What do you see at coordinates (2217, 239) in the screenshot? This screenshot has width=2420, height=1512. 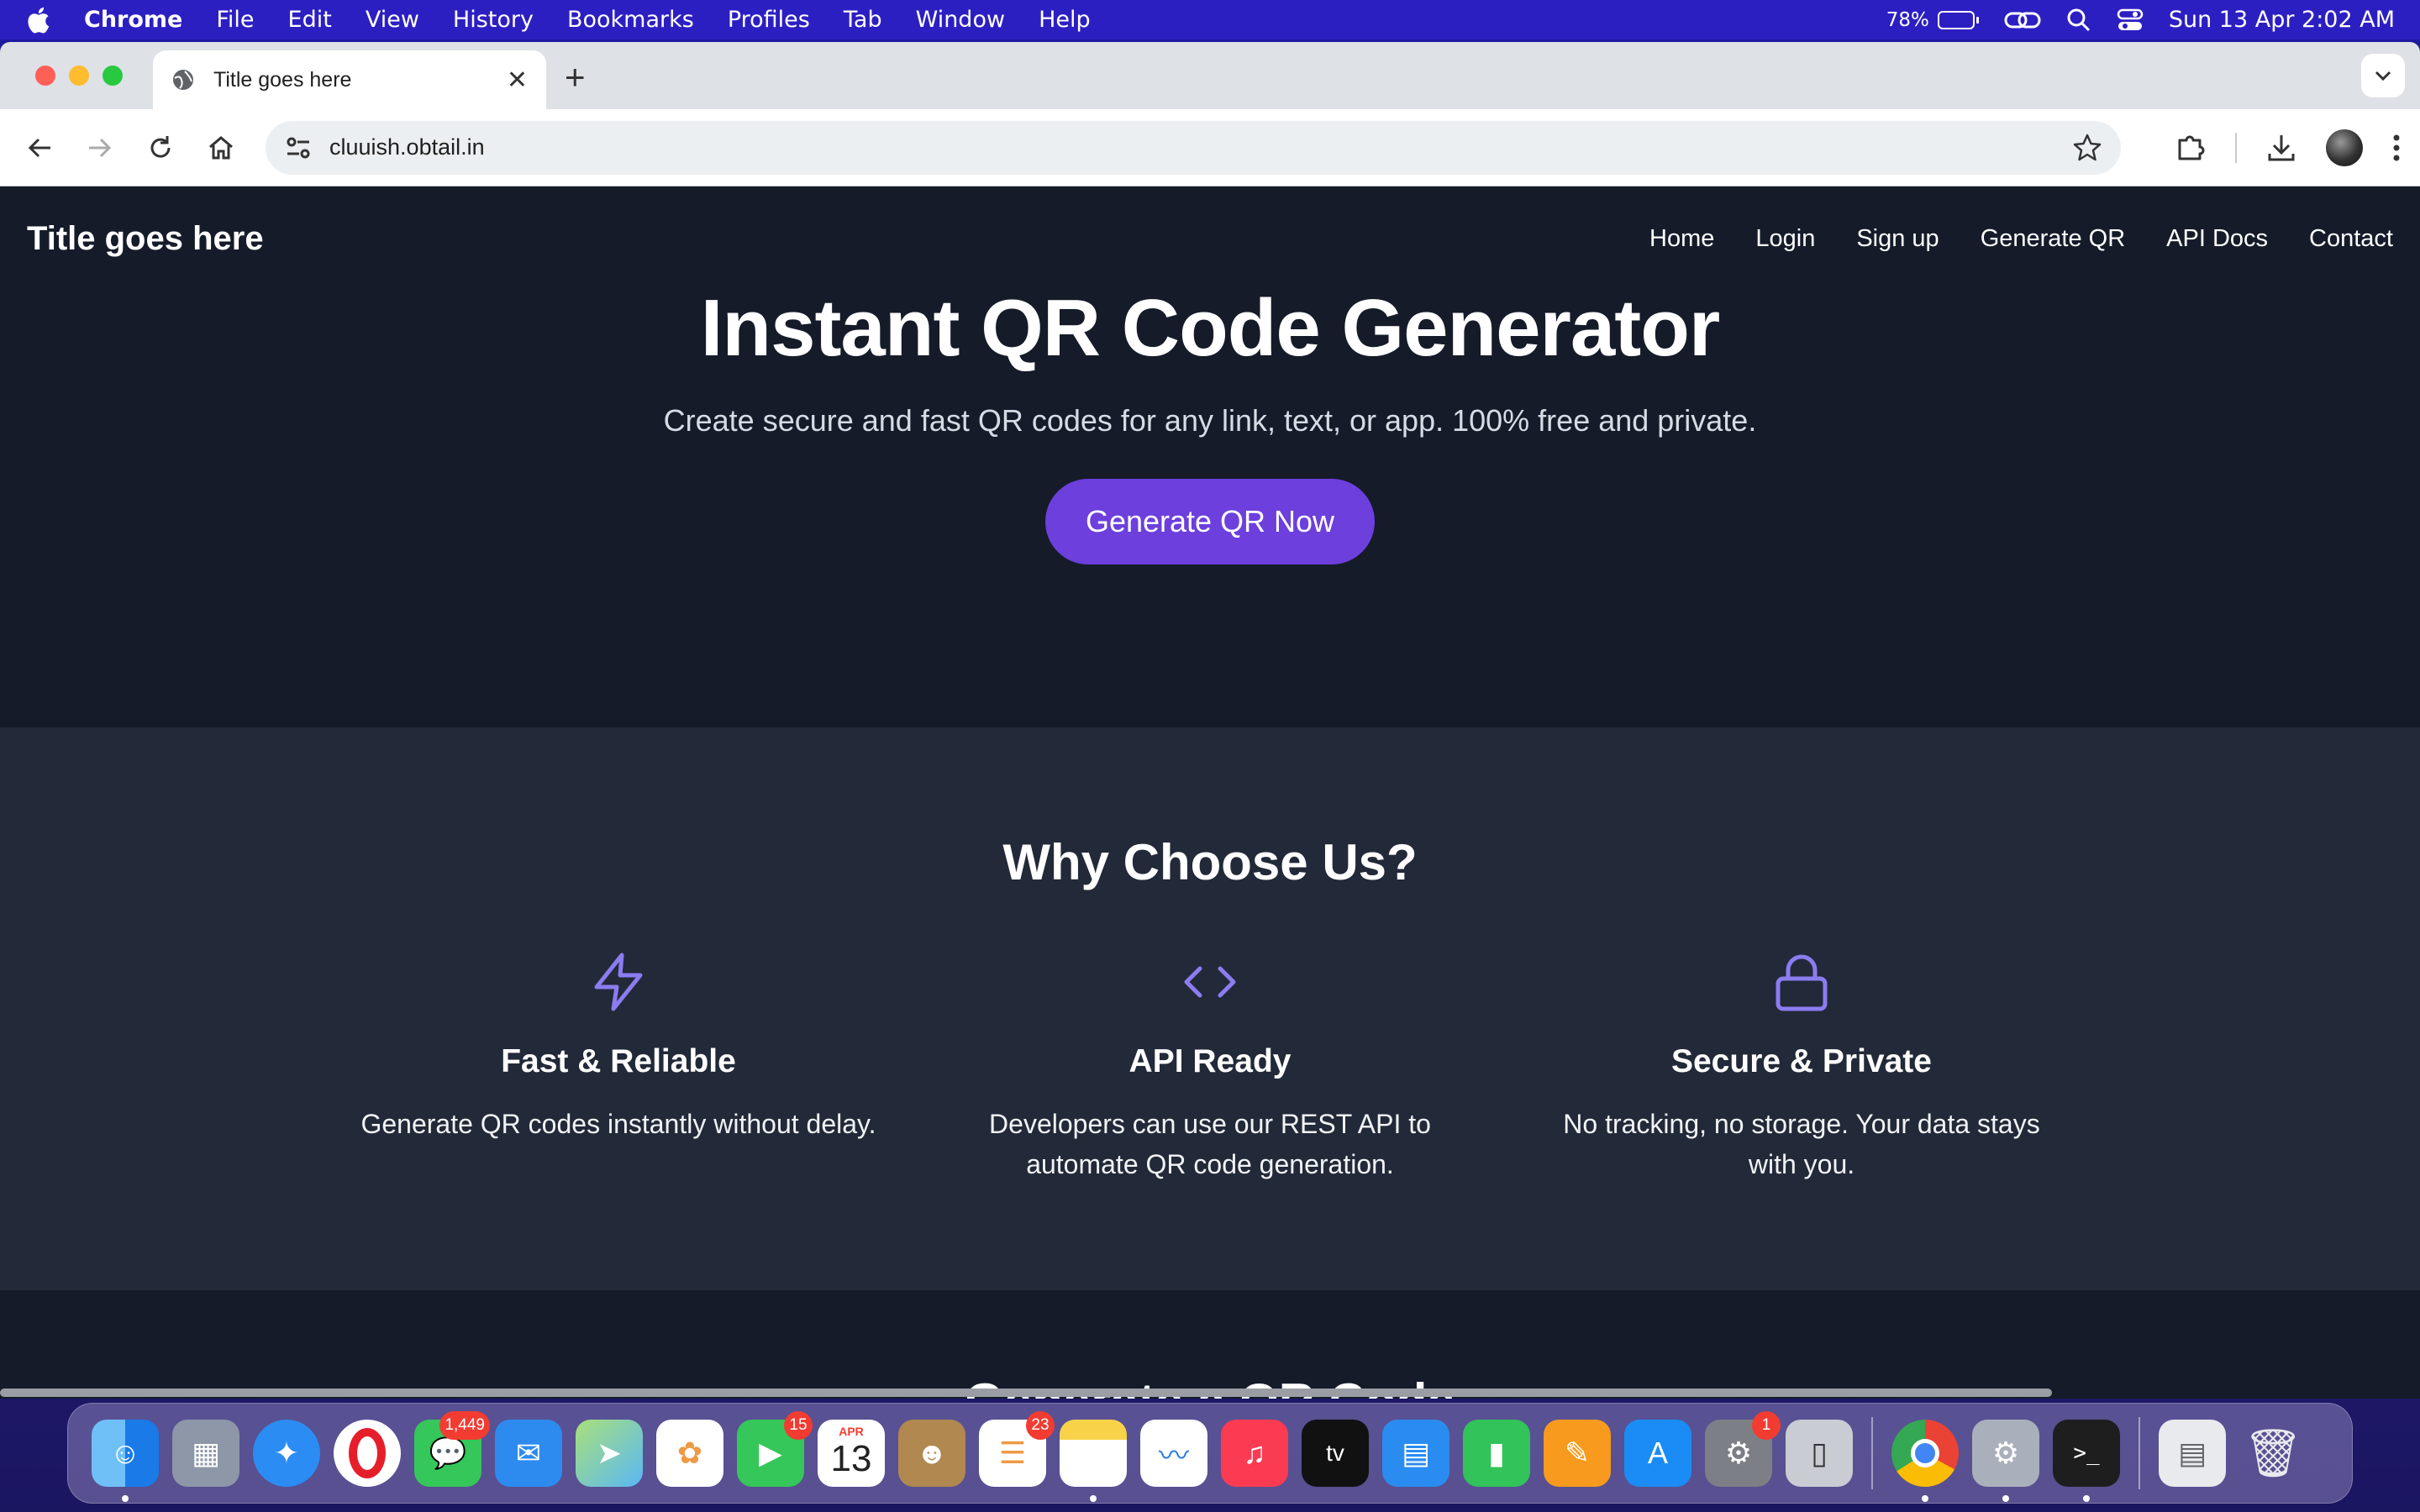 I see `nav-api-docs: API Docs` at bounding box center [2217, 239].